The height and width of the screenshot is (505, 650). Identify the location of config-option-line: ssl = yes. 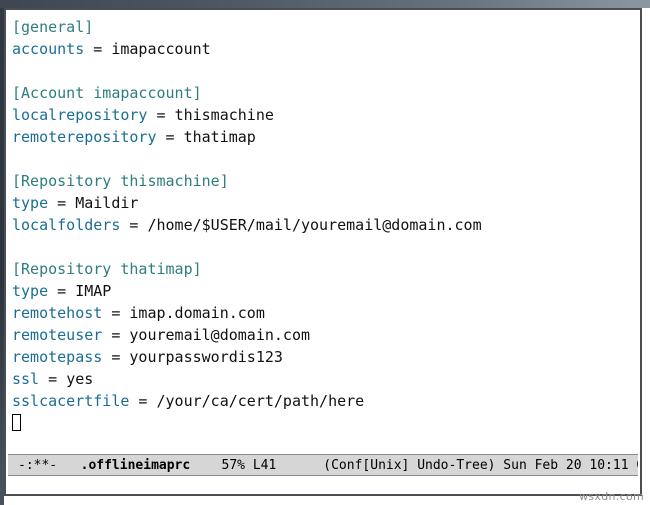
(326, 379).